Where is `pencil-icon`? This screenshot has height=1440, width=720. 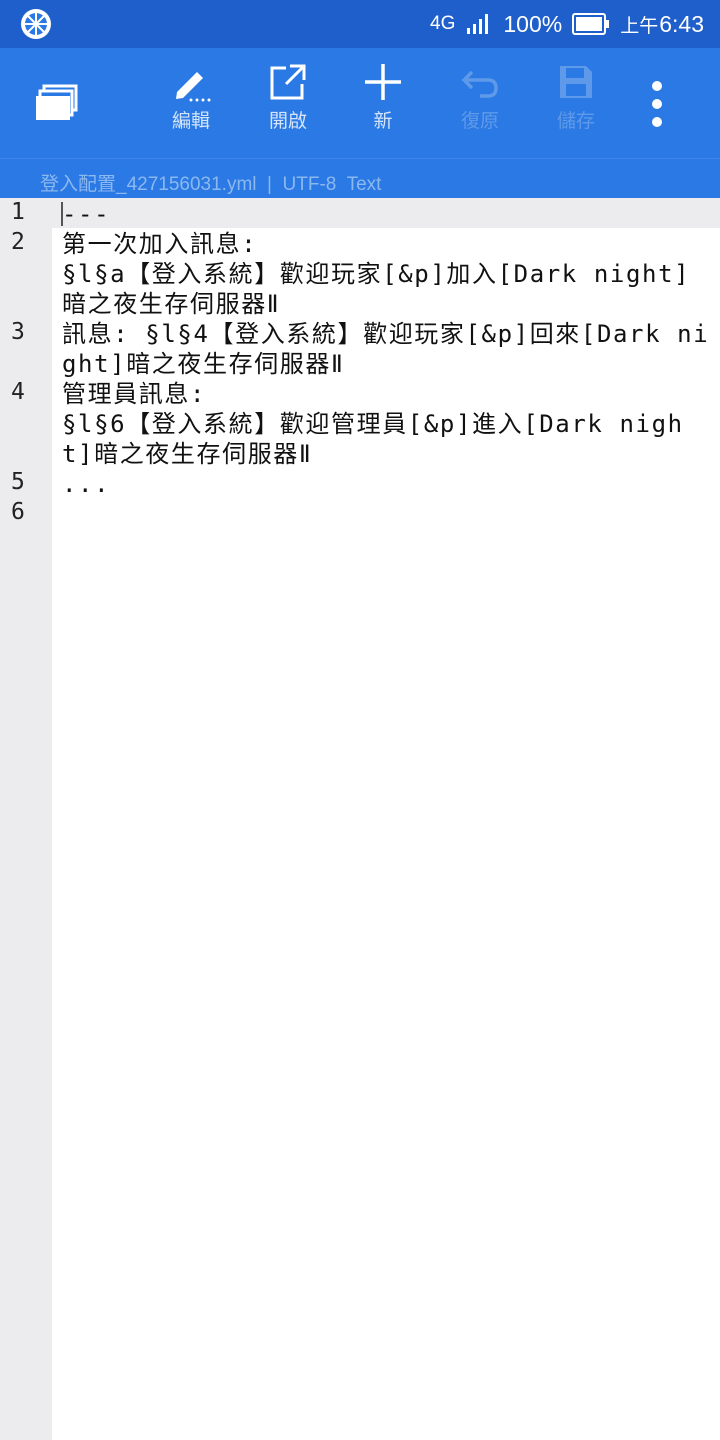 pencil-icon is located at coordinates (193, 87).